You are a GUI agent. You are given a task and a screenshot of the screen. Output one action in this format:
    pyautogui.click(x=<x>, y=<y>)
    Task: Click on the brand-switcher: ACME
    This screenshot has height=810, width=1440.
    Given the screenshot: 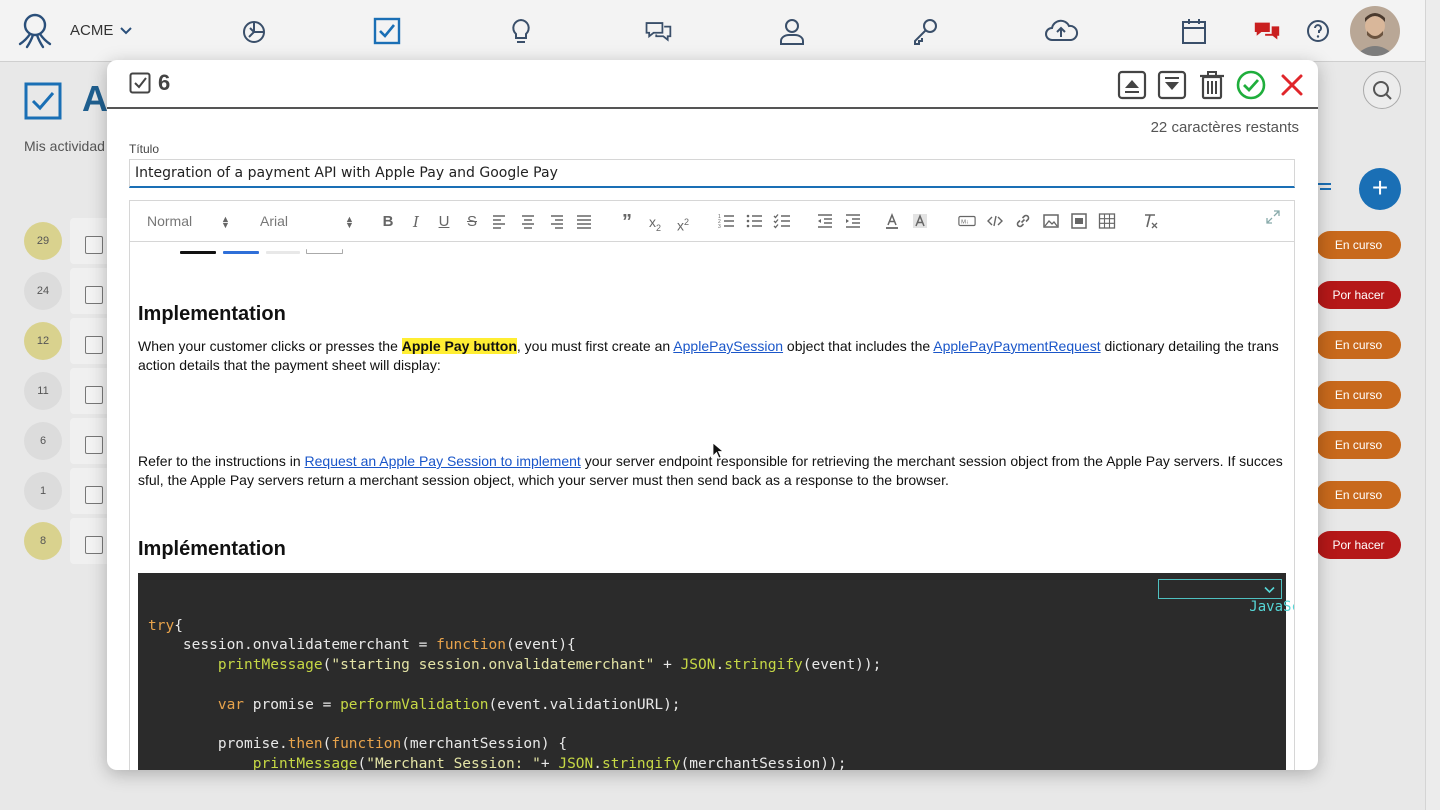 What is the action you would take?
    pyautogui.click(x=101, y=30)
    